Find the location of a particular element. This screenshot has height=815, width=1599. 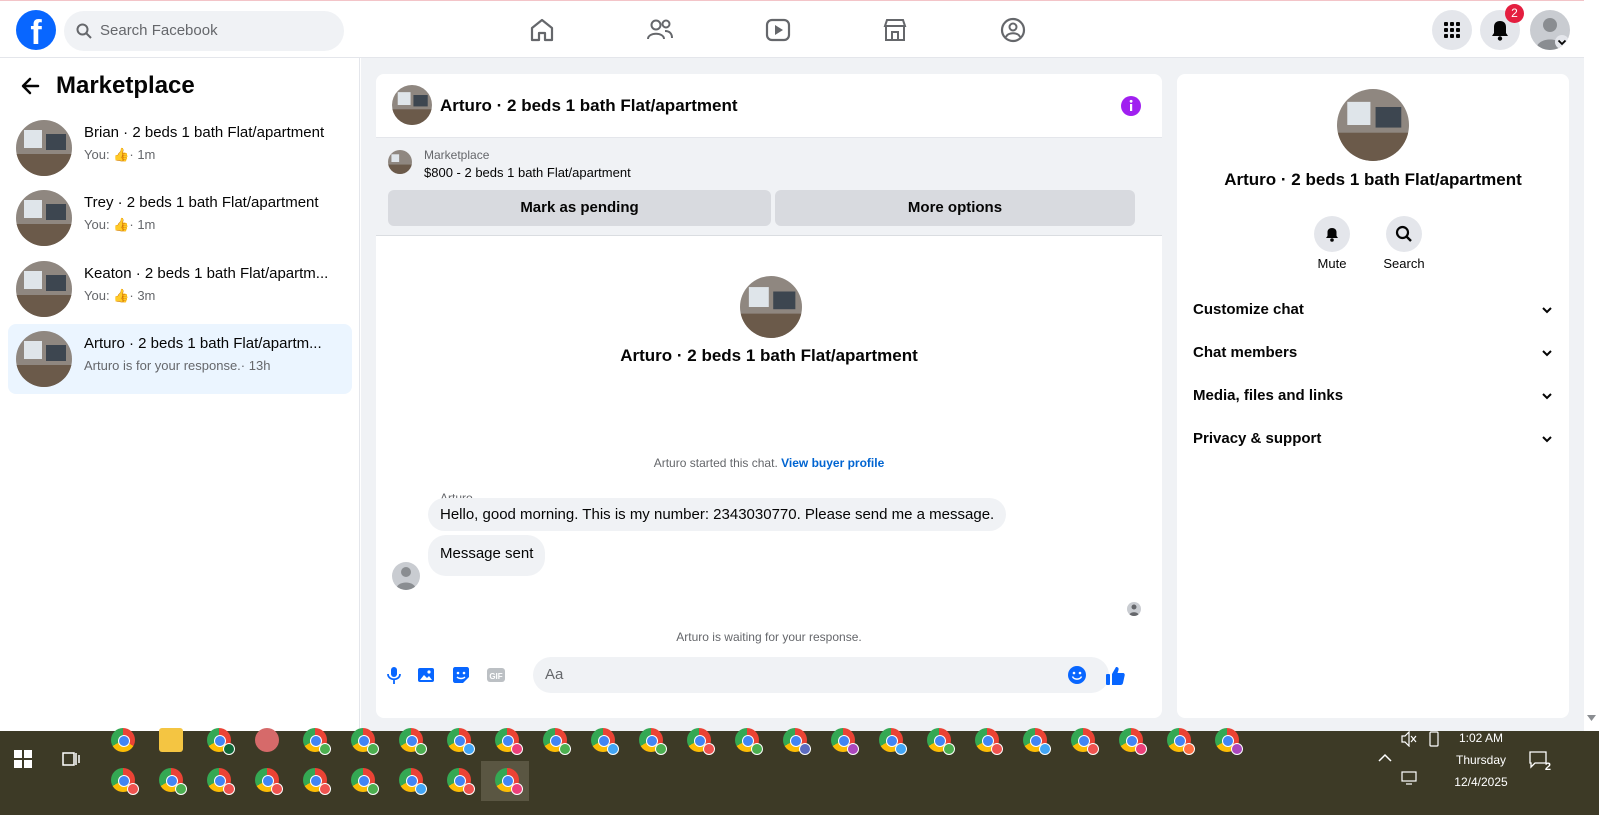

account-avatar is located at coordinates (1550, 30).